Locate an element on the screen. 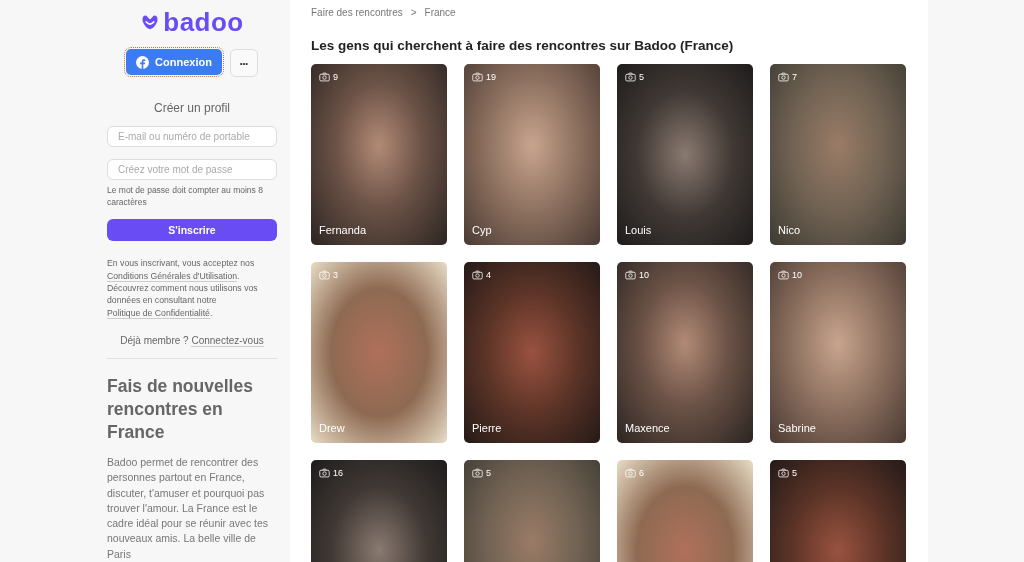 This screenshot has width=1024, height=562. profile-name: Drew is located at coordinates (332, 428).